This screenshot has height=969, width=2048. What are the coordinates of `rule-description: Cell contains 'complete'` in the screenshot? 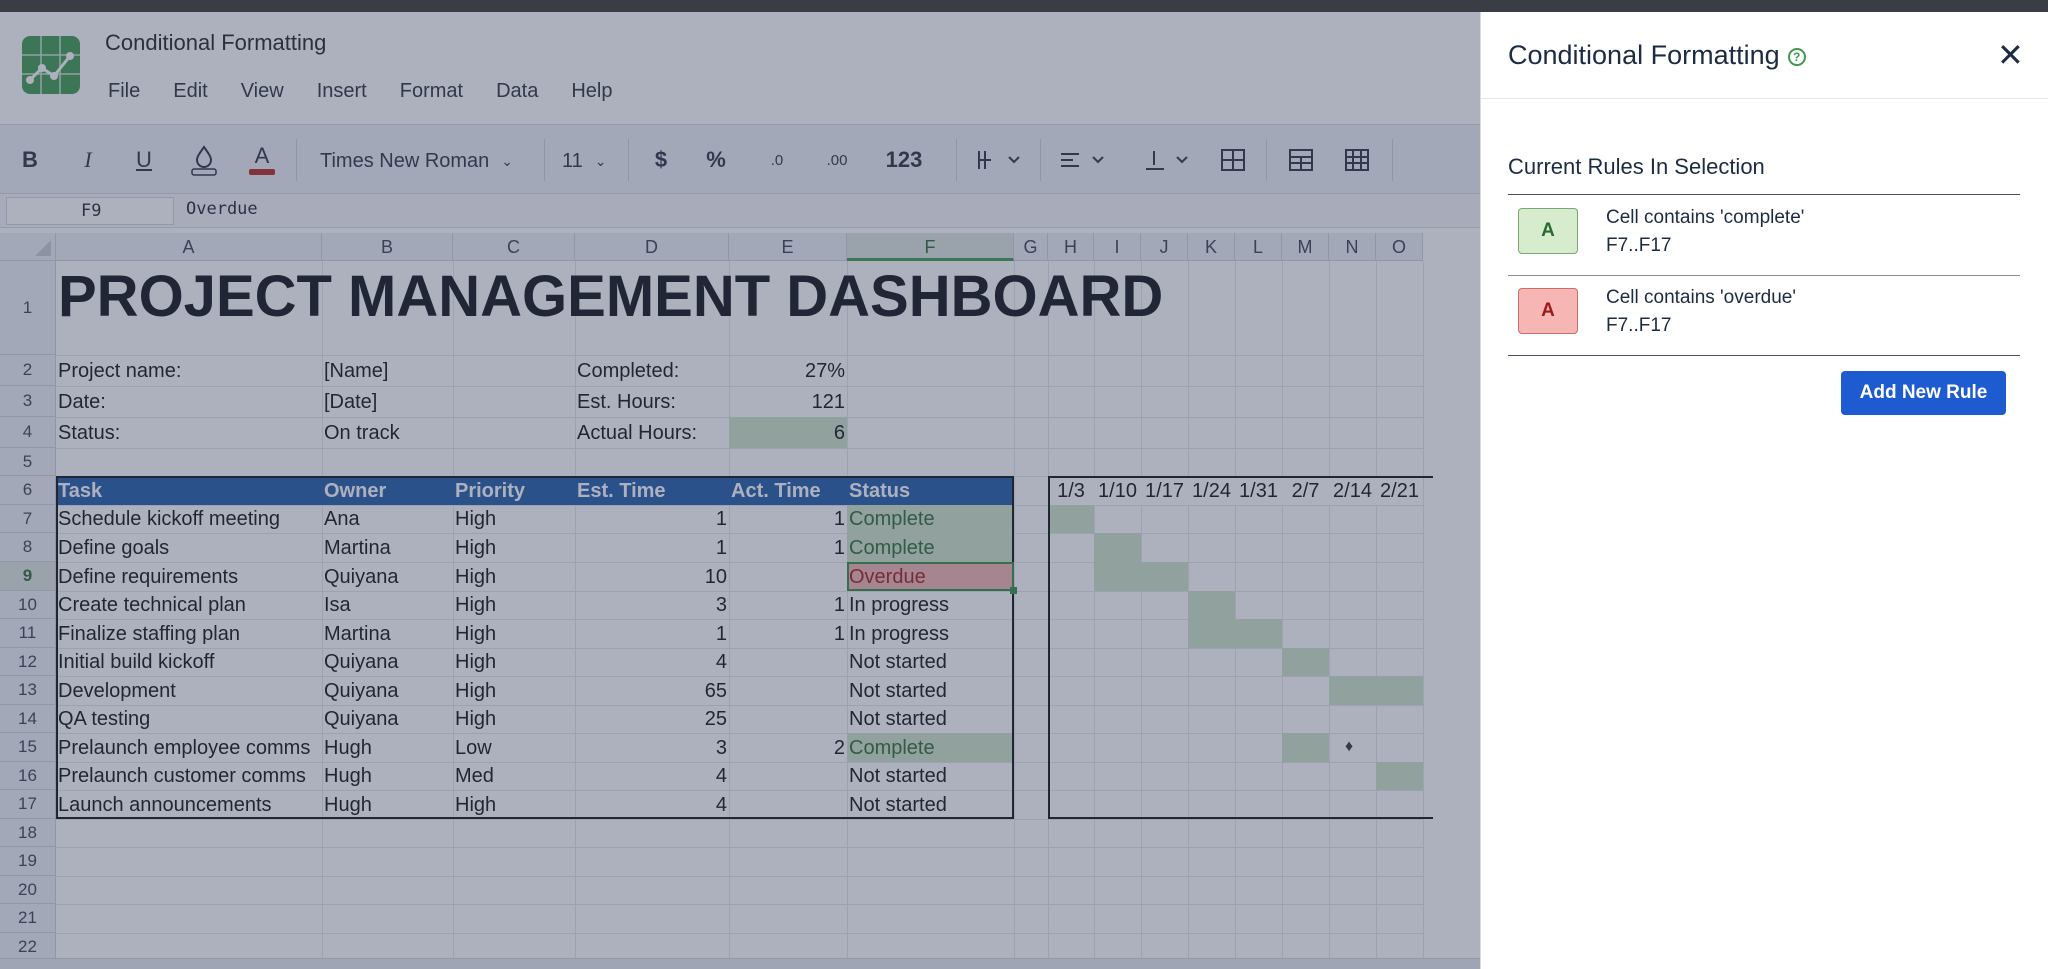 It's located at (1705, 217).